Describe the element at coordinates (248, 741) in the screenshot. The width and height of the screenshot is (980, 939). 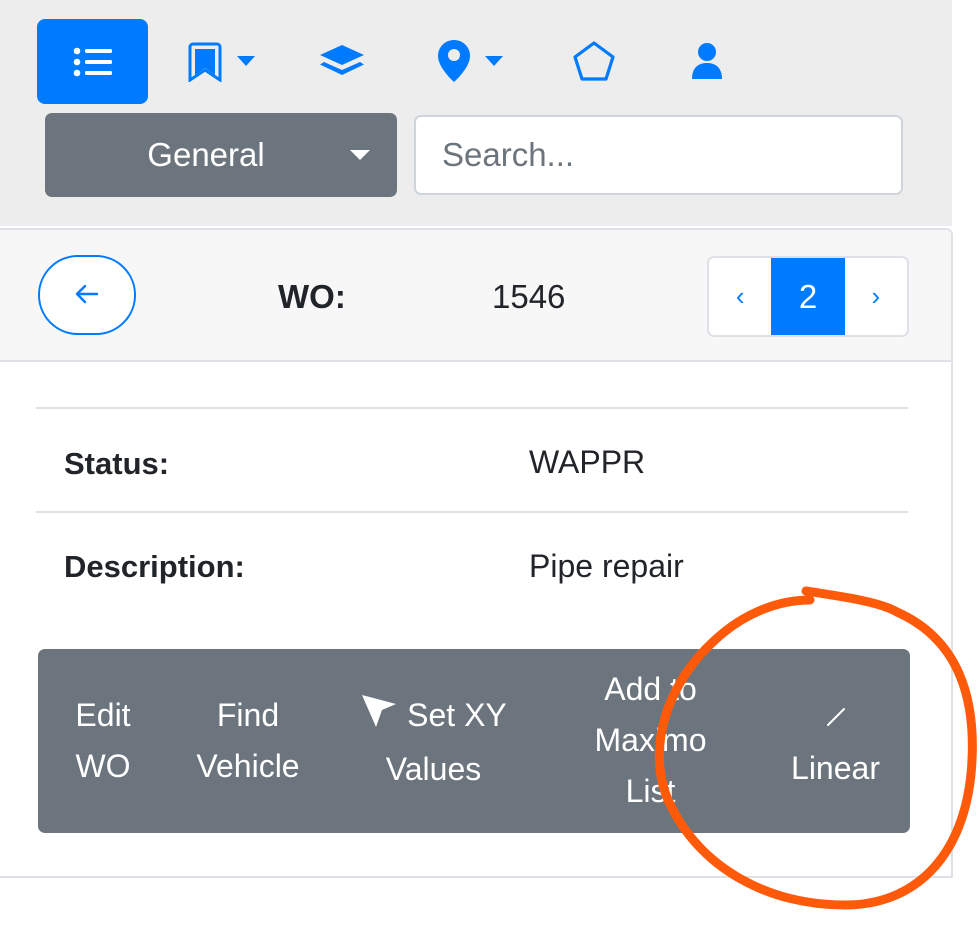
I see `find-vehicle-button: Find Vehicle` at that location.